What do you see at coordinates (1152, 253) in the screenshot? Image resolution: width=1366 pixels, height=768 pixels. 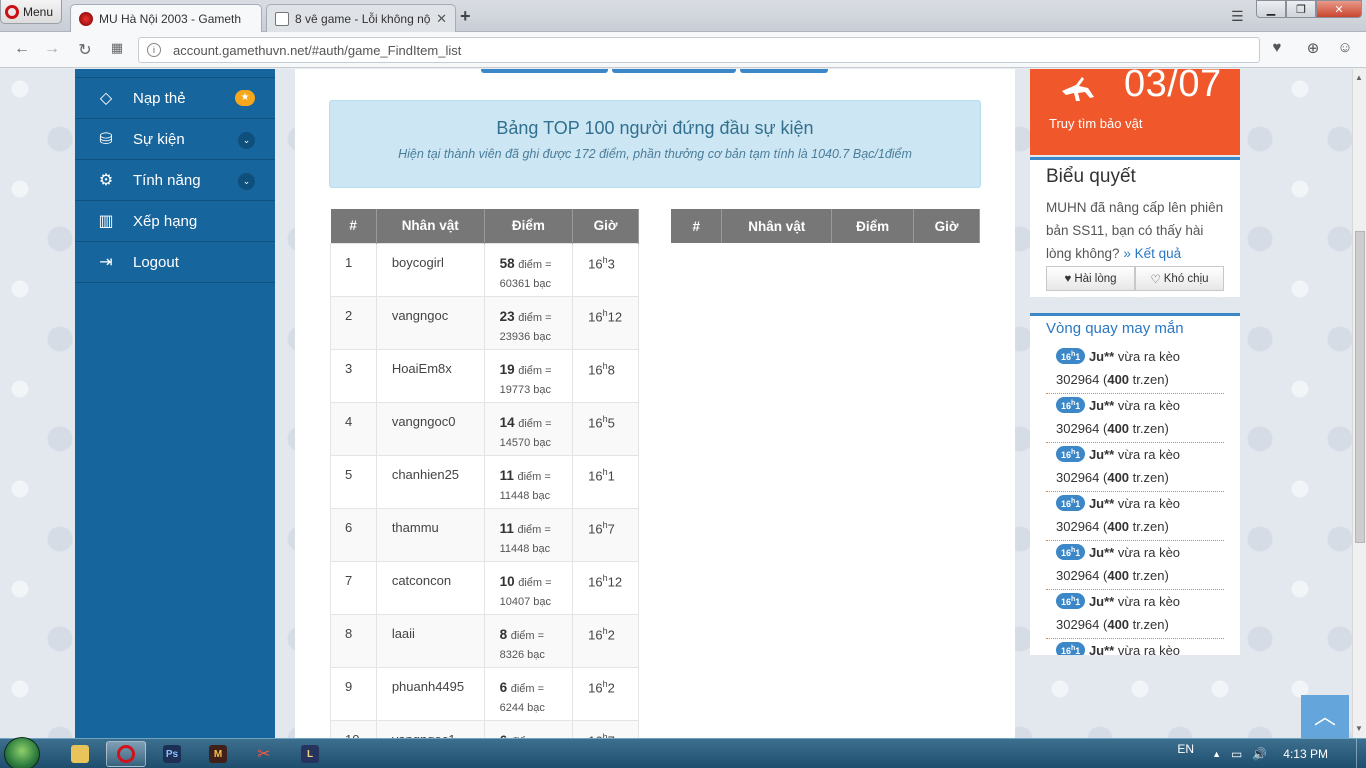 I see `poll-result-link: » Kết quả` at bounding box center [1152, 253].